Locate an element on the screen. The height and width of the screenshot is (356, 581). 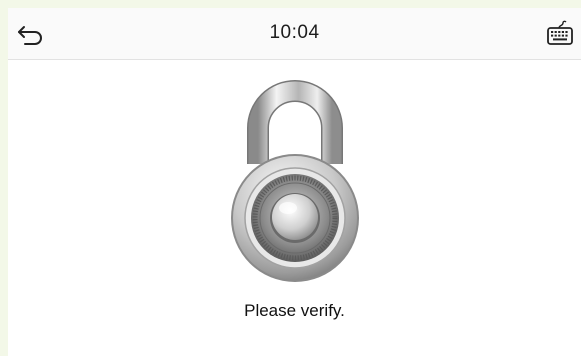
keyboard-button is located at coordinates (560, 34).